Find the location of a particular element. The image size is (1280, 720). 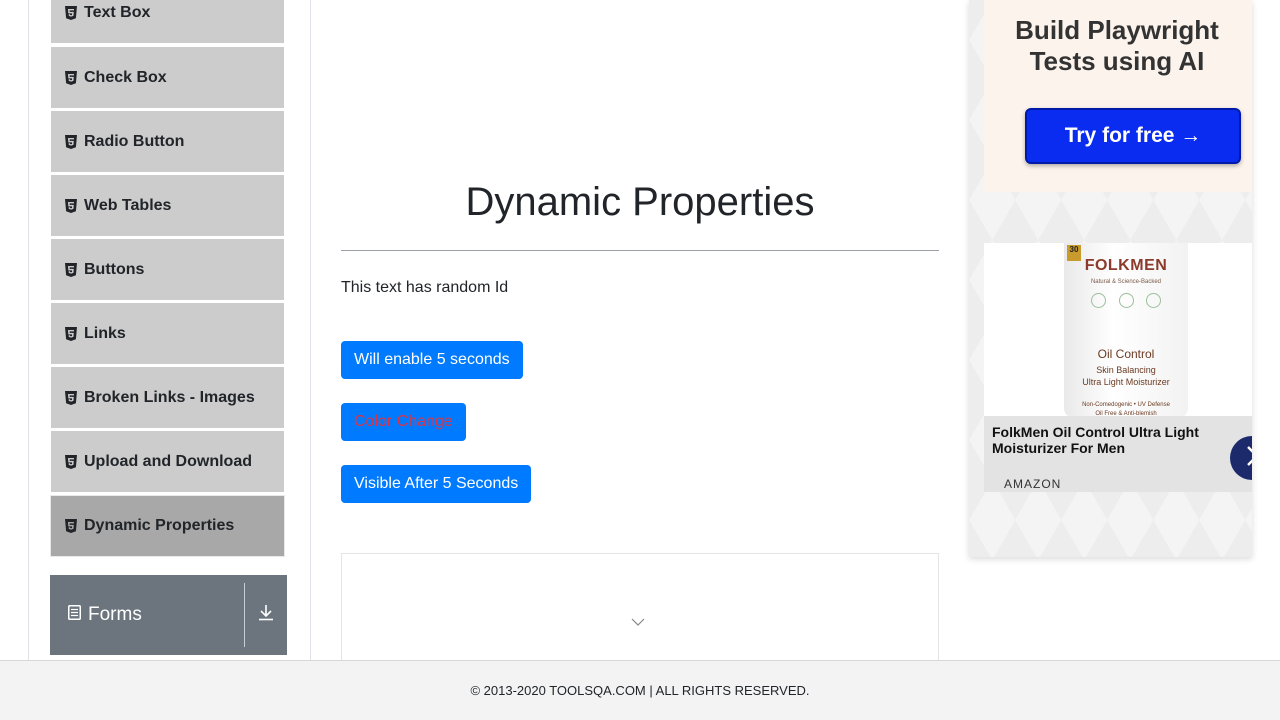

sidebar-item-check-box: Check Box is located at coordinates (167, 78).